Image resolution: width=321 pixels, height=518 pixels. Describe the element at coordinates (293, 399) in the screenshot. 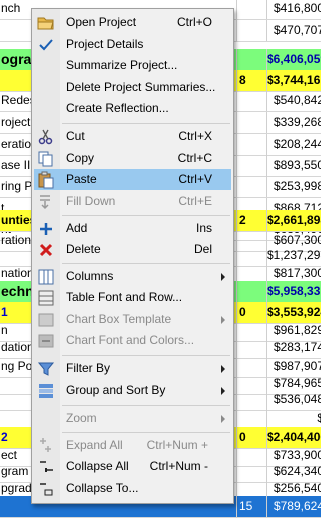

I see `row-amount: $536,048` at that location.